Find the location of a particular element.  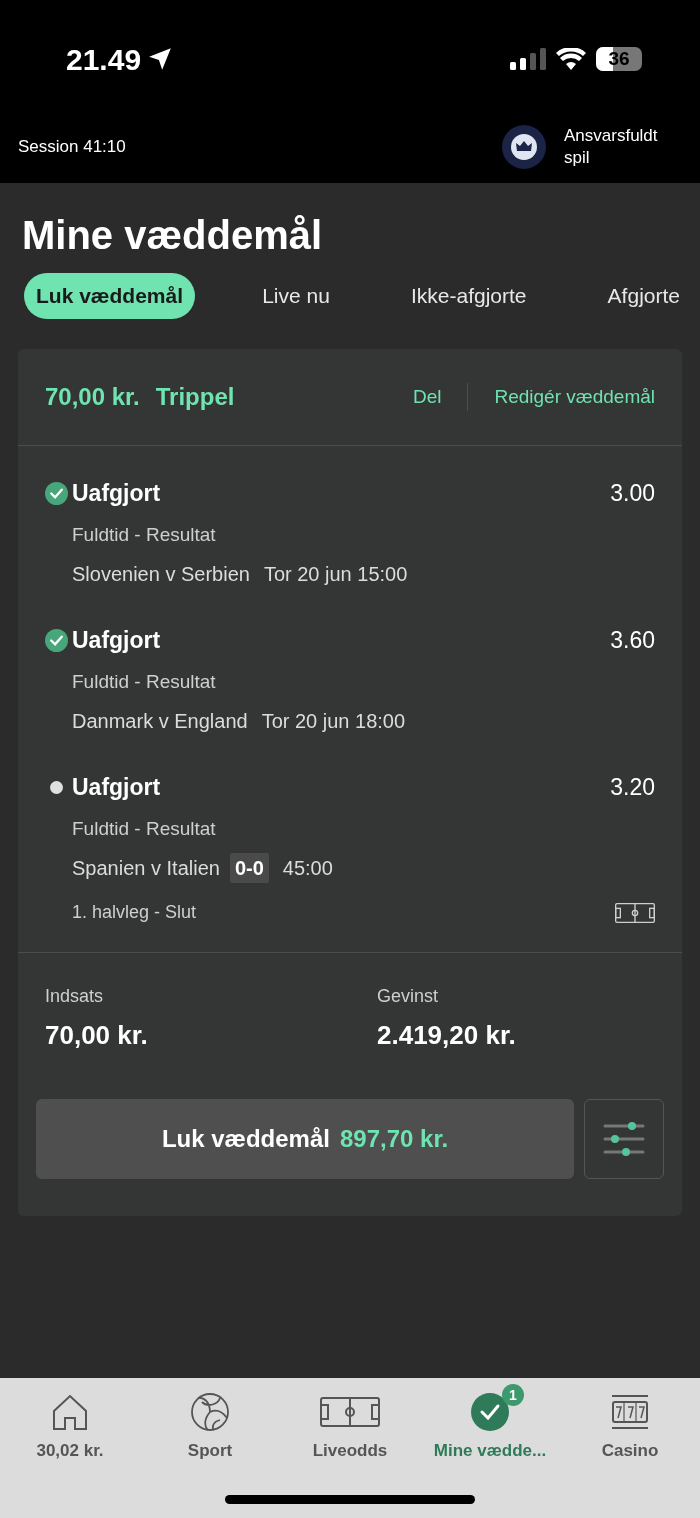

clock: 21.49 is located at coordinates (104, 59).